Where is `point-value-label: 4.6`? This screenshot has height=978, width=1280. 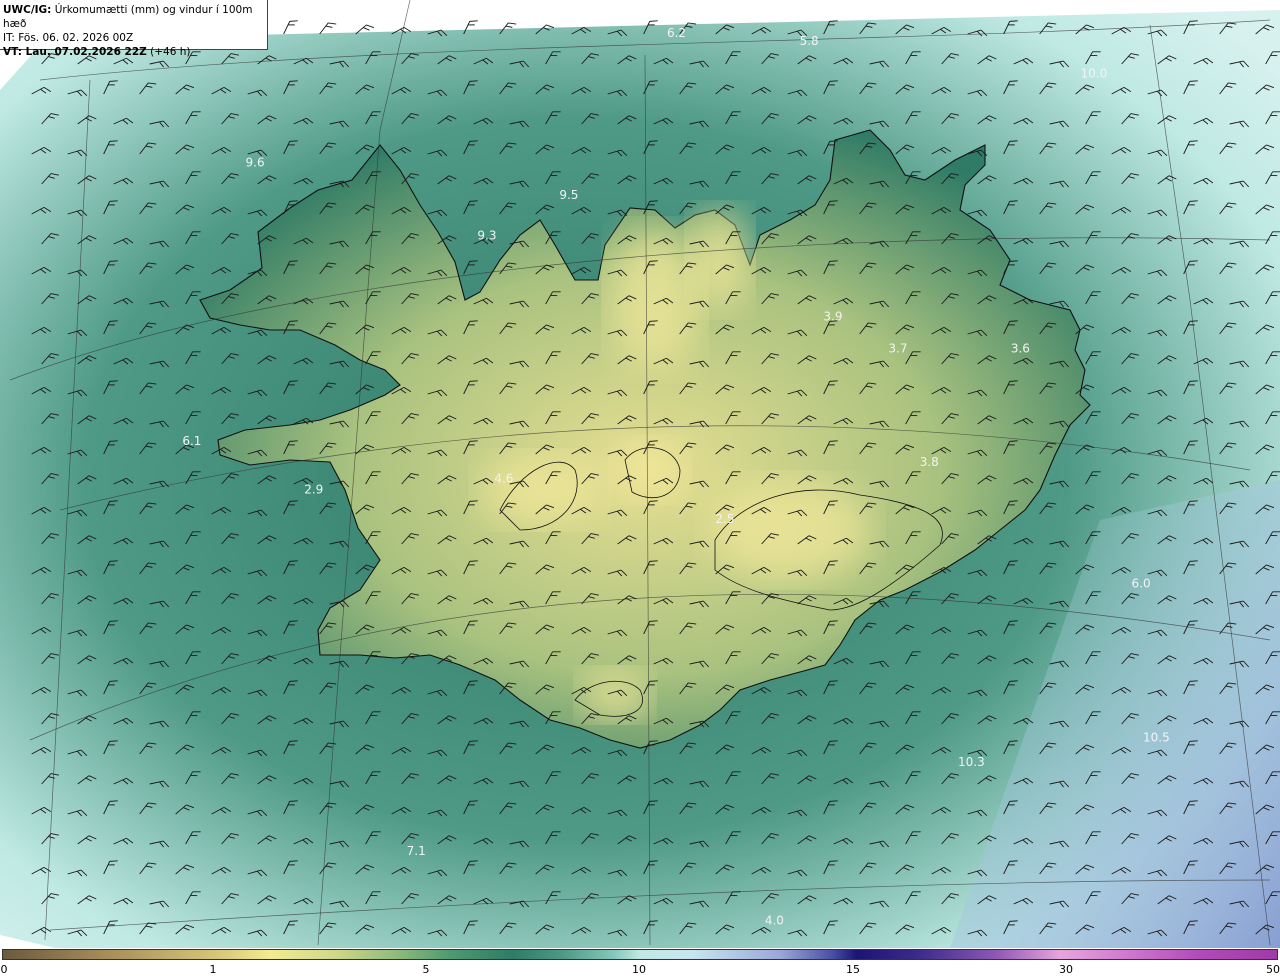 point-value-label: 4.6 is located at coordinates (503, 478).